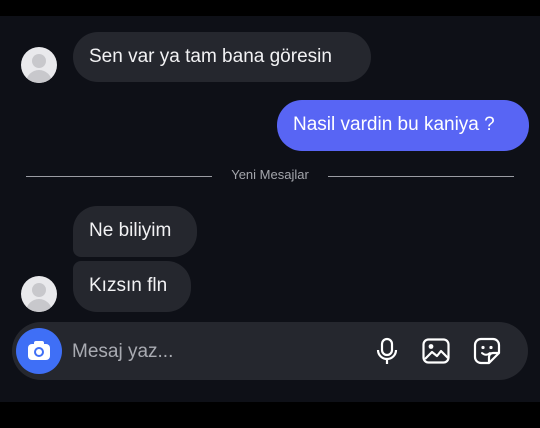 The height and width of the screenshot is (428, 540). What do you see at coordinates (403, 125) in the screenshot?
I see `outgoing-message: Nasil vardin bu kaniya ?` at bounding box center [403, 125].